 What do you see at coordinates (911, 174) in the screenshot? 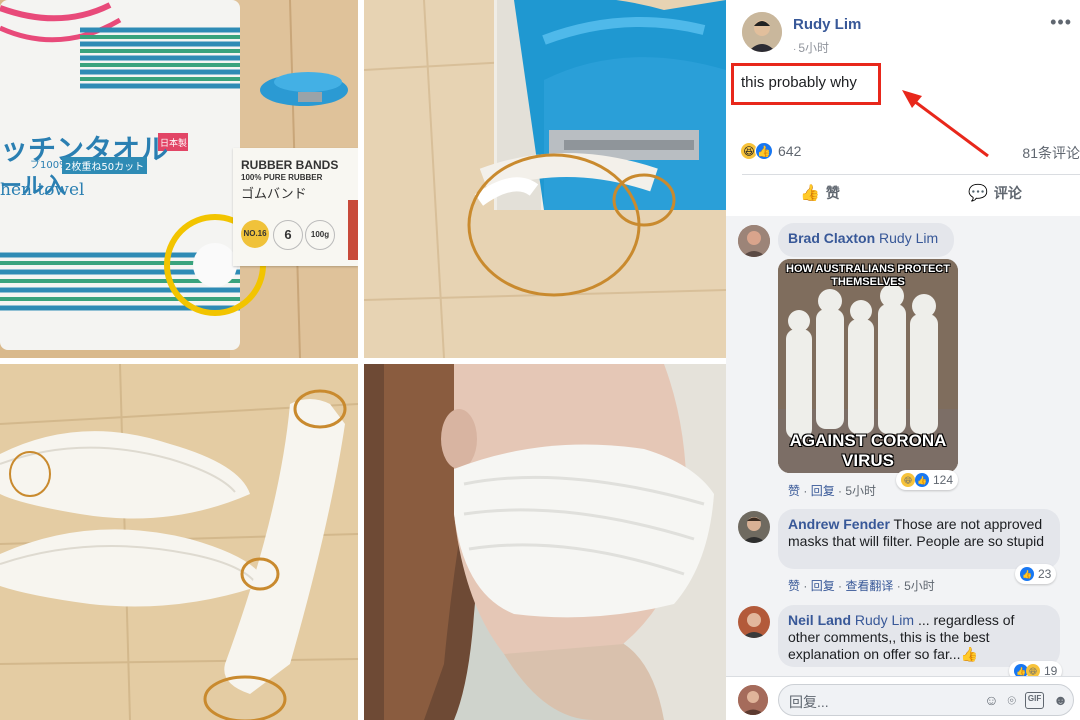
I see `divider` at bounding box center [911, 174].